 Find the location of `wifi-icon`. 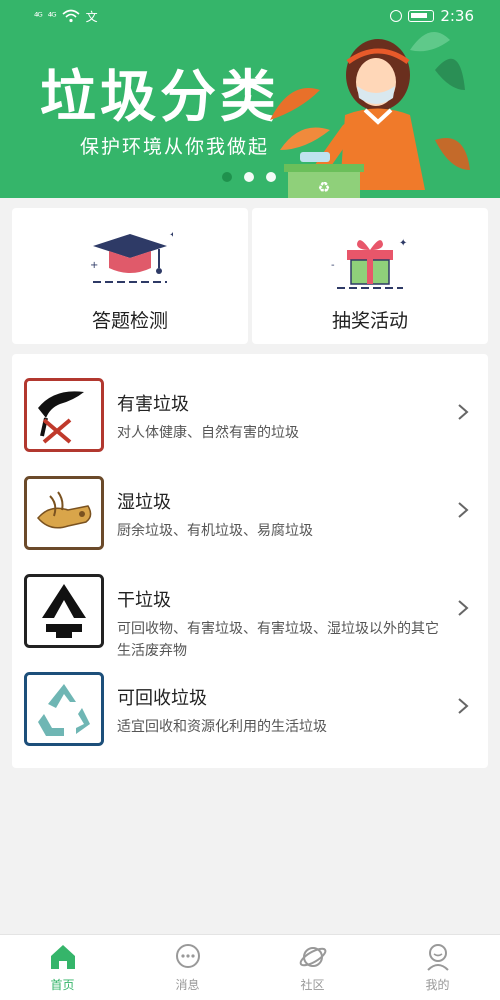

wifi-icon is located at coordinates (71, 16).